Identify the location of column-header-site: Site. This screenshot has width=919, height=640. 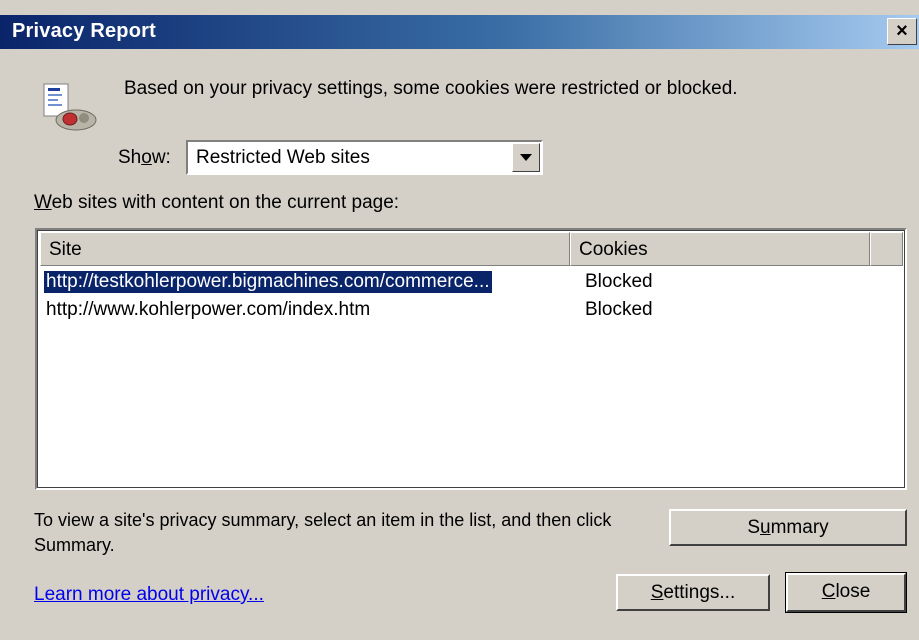
(305, 249).